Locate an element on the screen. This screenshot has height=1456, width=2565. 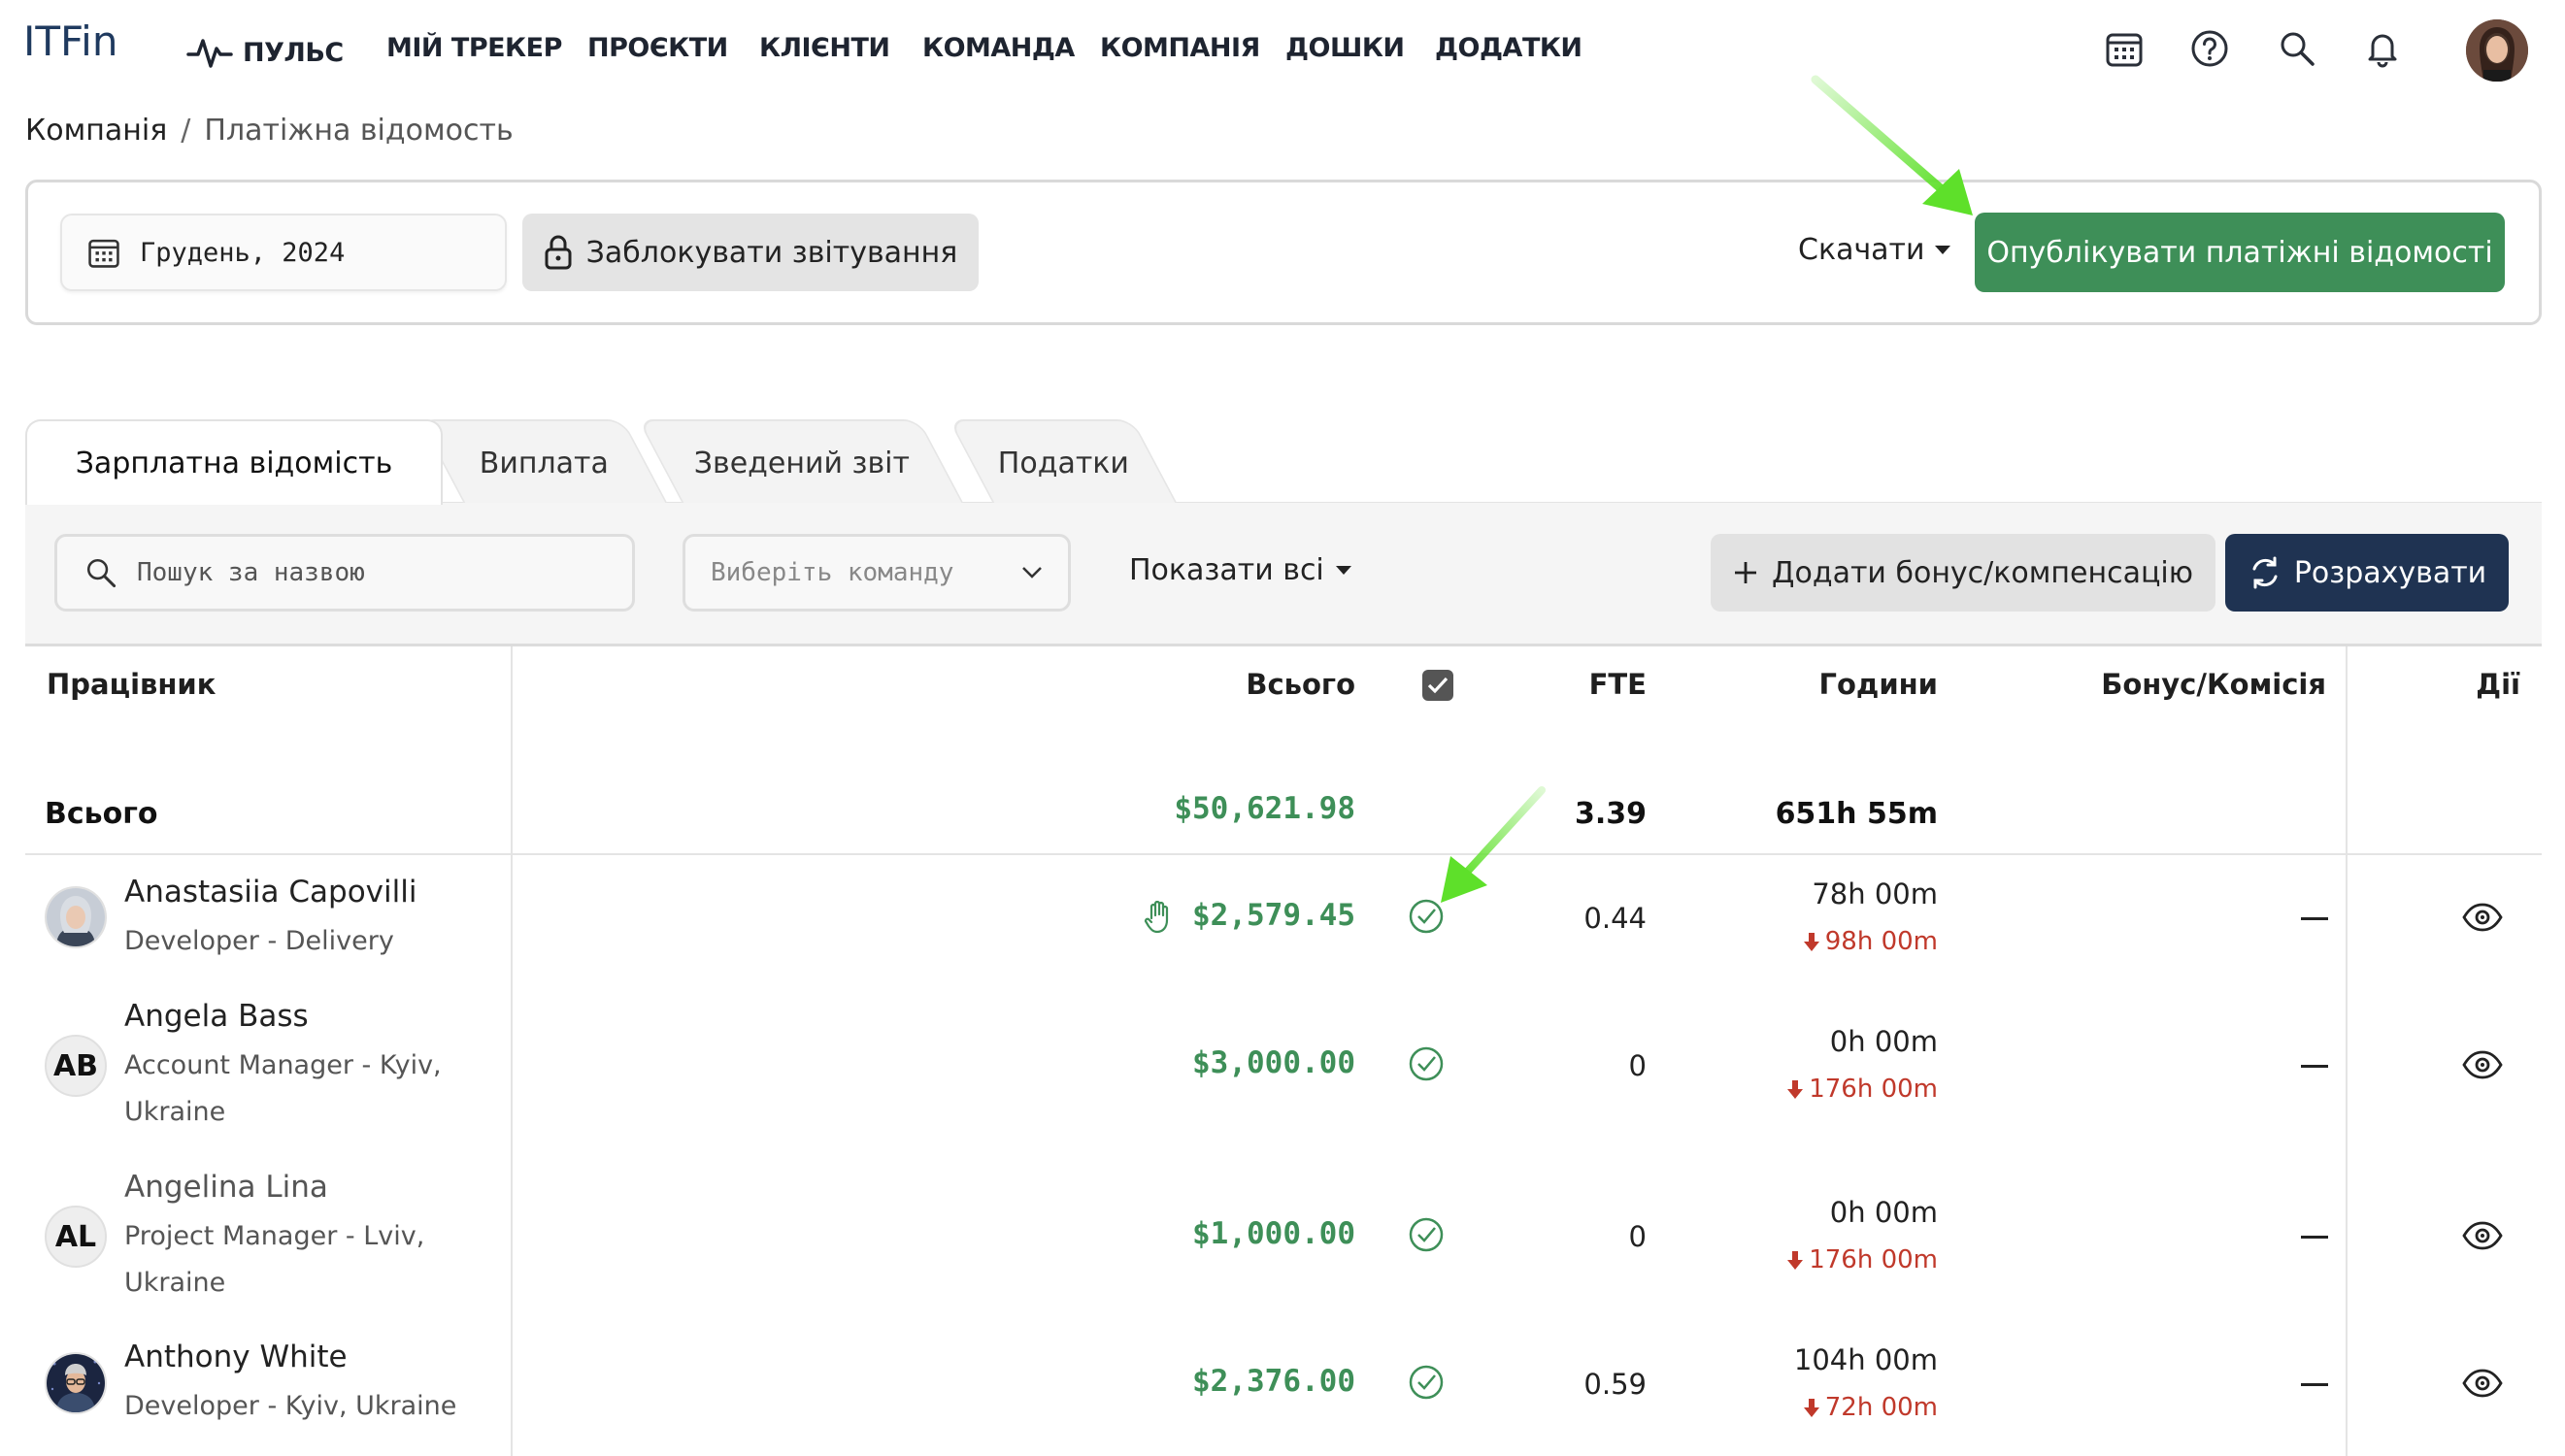
hours-deficit-value: 72h 00m is located at coordinates (1881, 1407).